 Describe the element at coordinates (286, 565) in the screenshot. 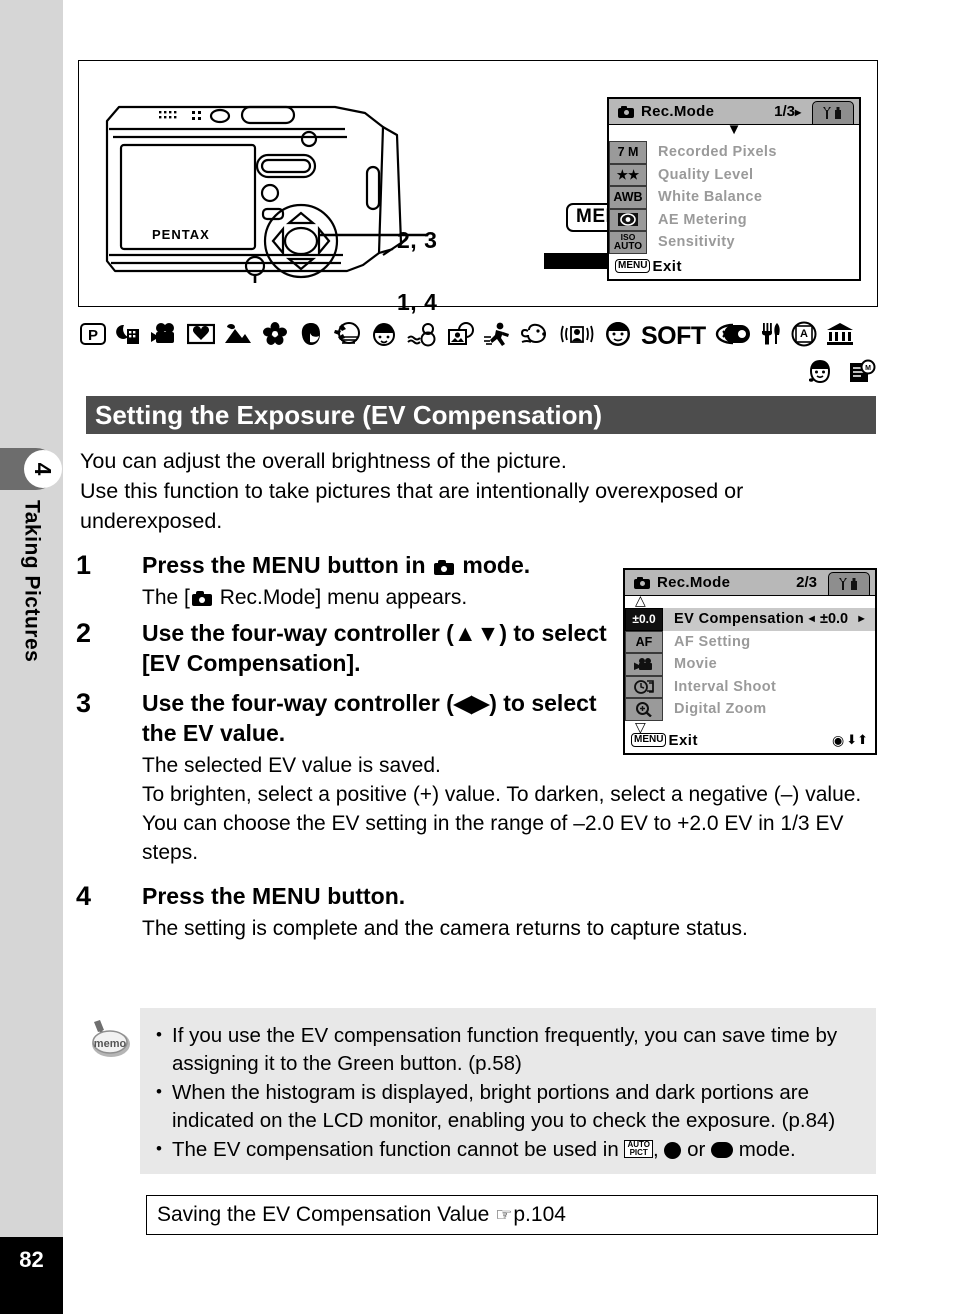

I see `step-1-menu-word: MENU` at that location.